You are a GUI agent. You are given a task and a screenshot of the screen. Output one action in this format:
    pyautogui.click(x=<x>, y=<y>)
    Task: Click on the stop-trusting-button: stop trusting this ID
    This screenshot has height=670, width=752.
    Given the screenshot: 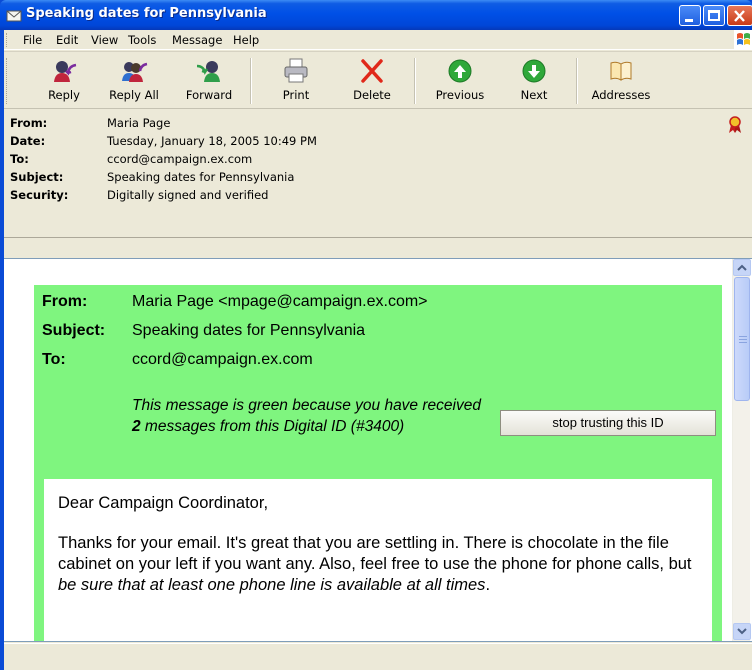 What is the action you would take?
    pyautogui.click(x=608, y=423)
    